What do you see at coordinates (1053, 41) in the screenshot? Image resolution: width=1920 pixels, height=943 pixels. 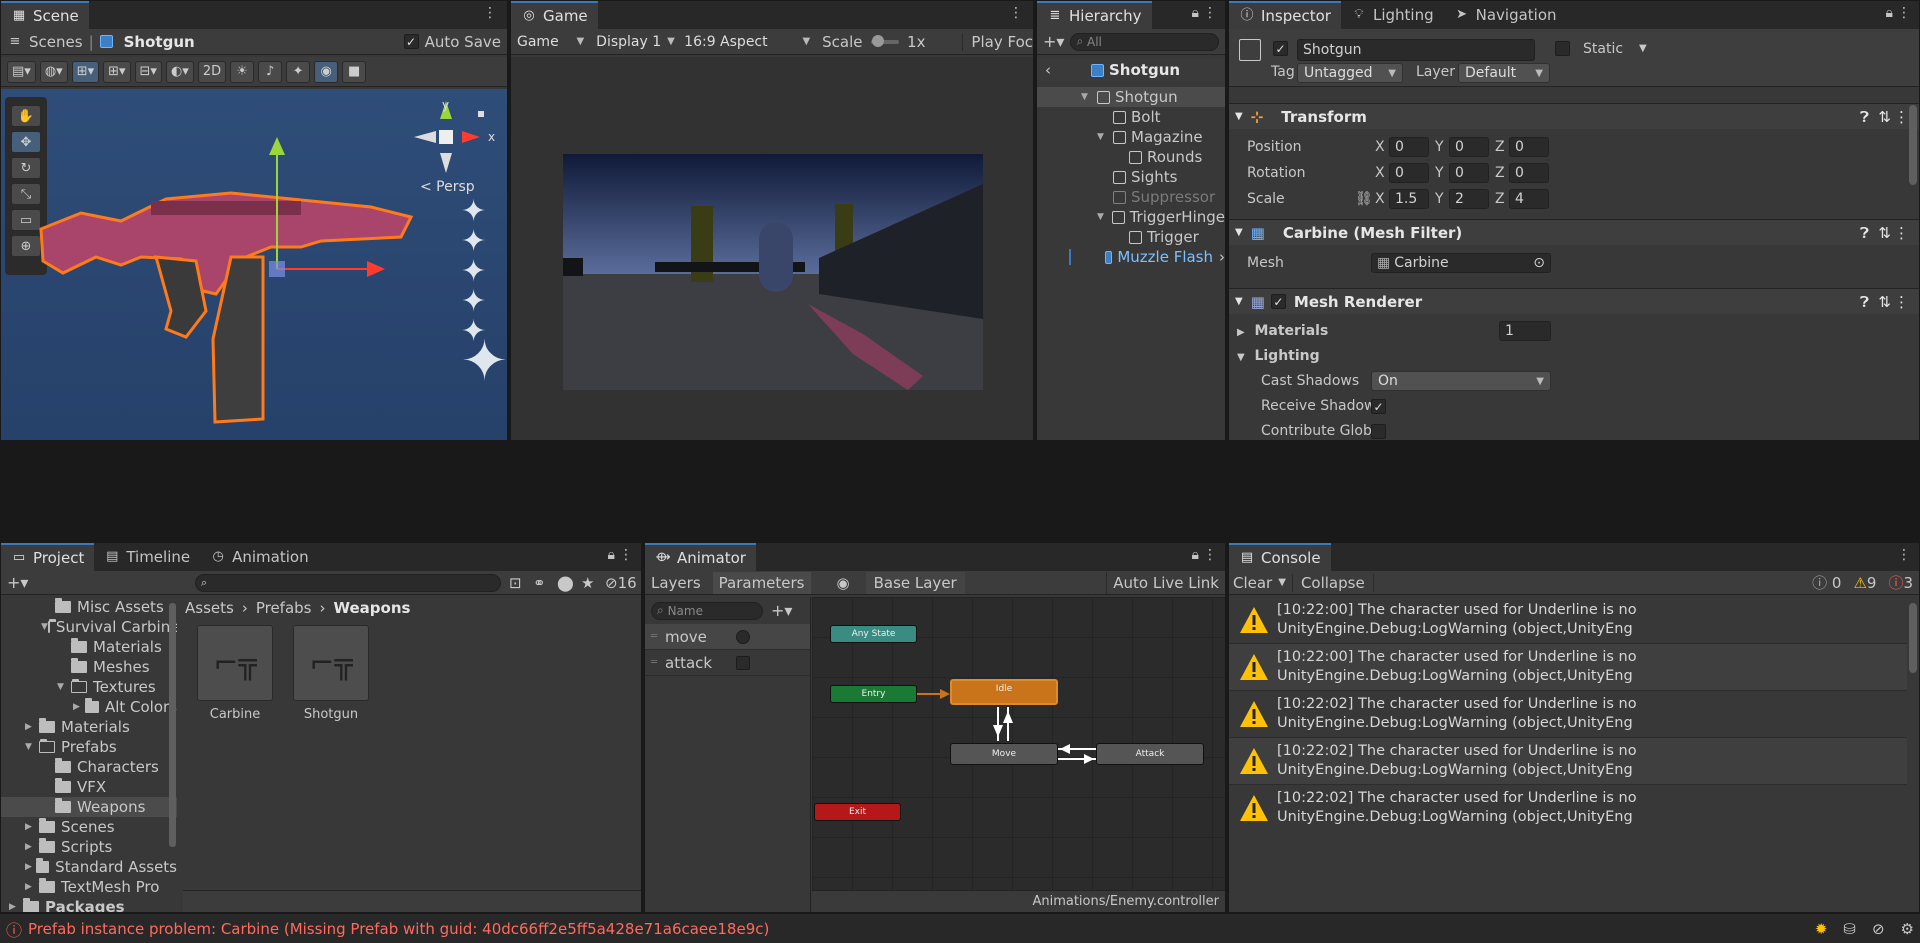 I see `create-button: +▾` at bounding box center [1053, 41].